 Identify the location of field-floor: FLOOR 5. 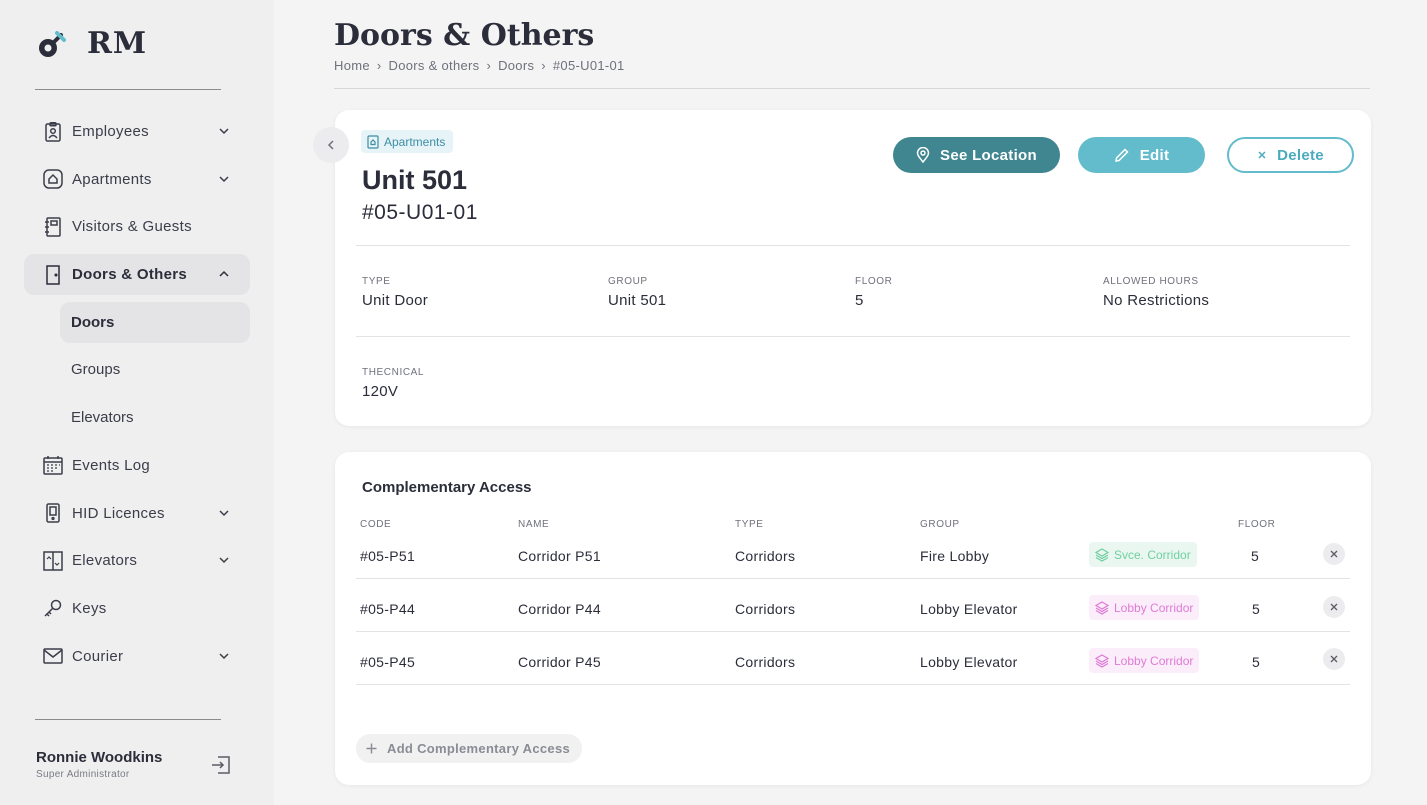
(873, 292).